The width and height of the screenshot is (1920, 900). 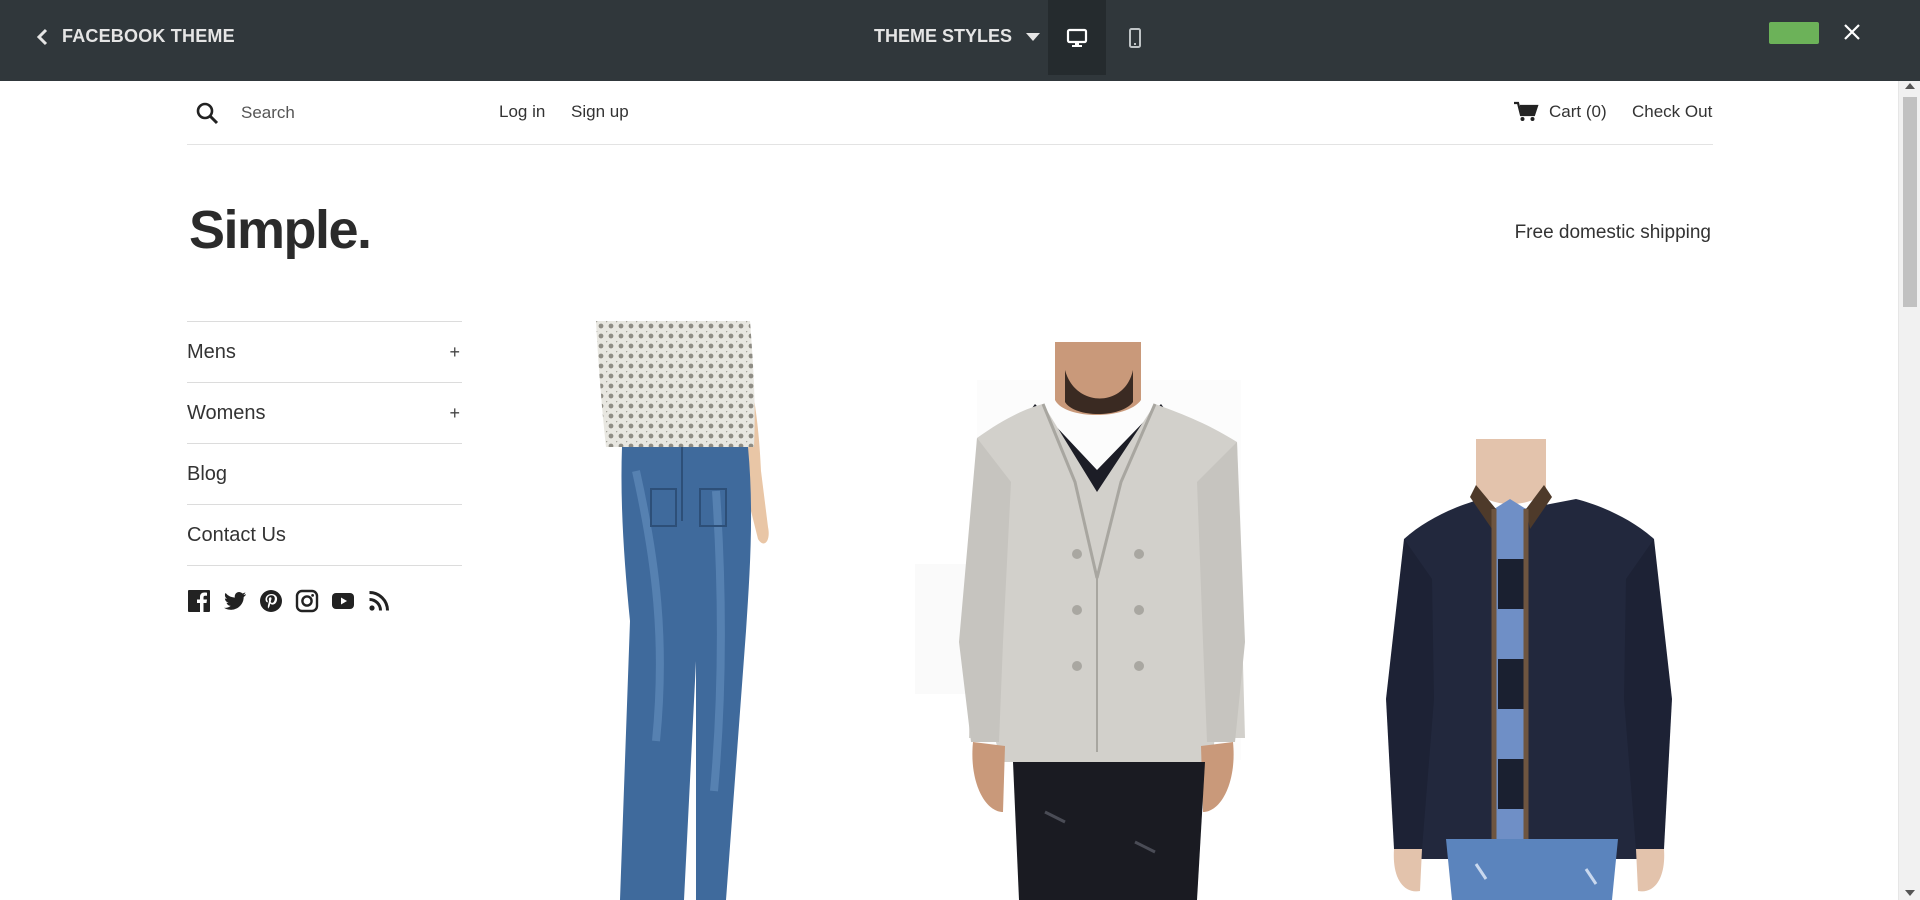 What do you see at coordinates (522, 112) in the screenshot?
I see `login-link: Log in` at bounding box center [522, 112].